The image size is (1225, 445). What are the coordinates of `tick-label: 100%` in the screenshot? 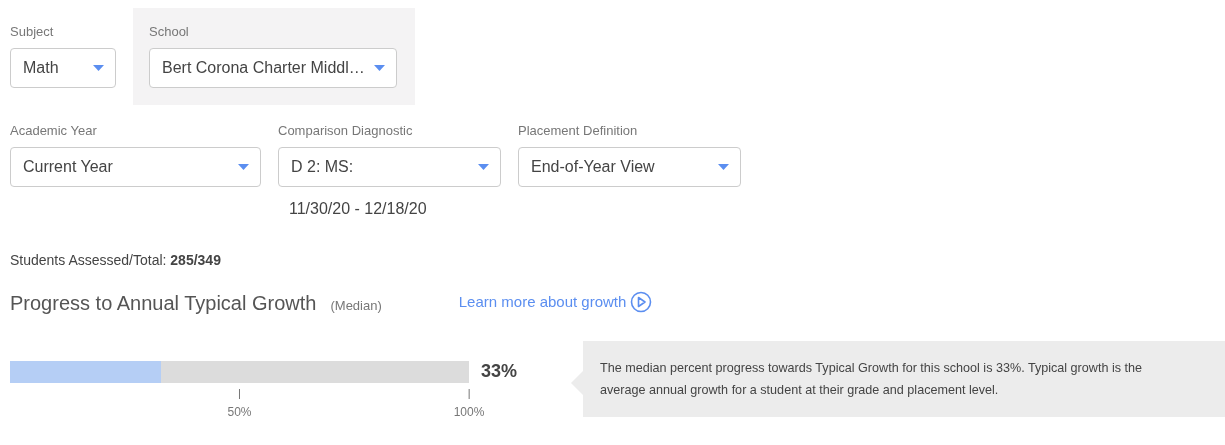 It's located at (469, 411).